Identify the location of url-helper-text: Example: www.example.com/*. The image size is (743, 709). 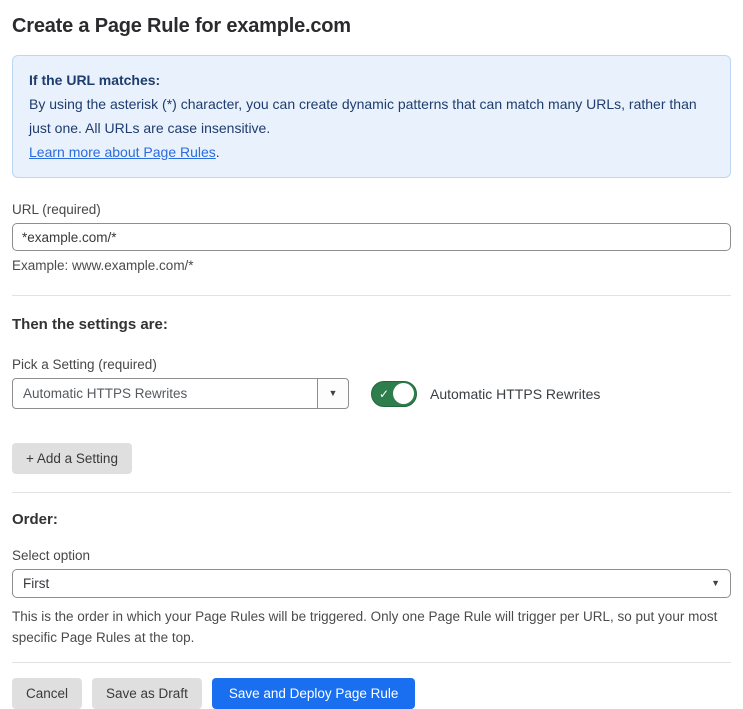
(103, 265).